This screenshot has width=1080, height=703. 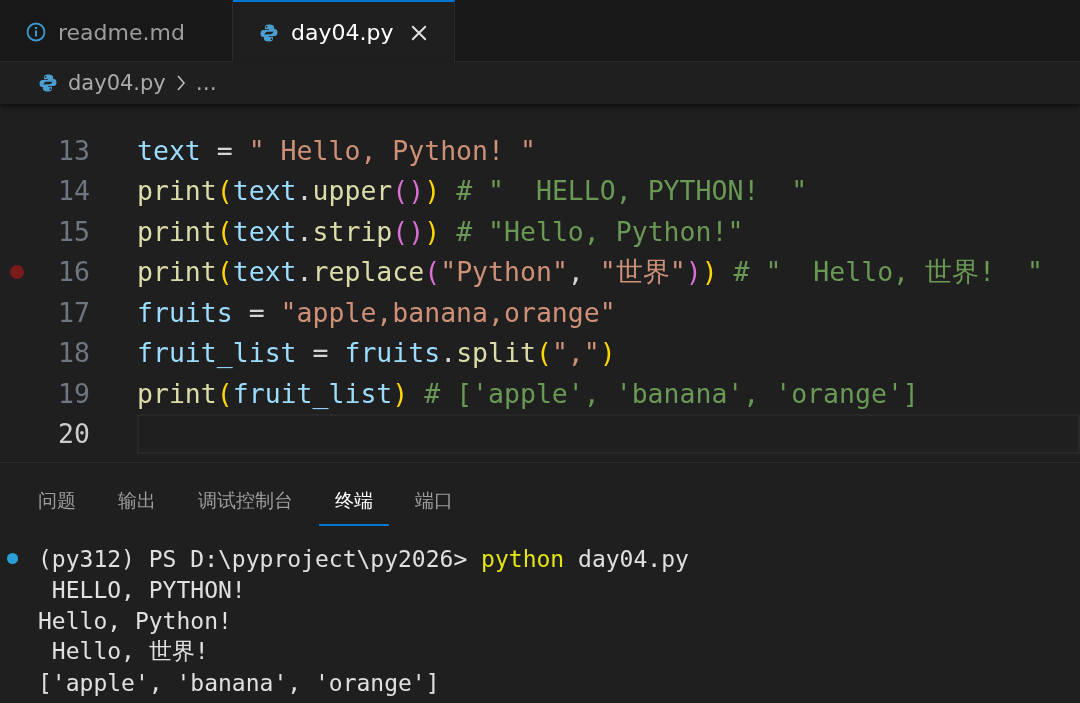 I want to click on code-line: text = " Hello, Python! ", so click(x=336, y=150).